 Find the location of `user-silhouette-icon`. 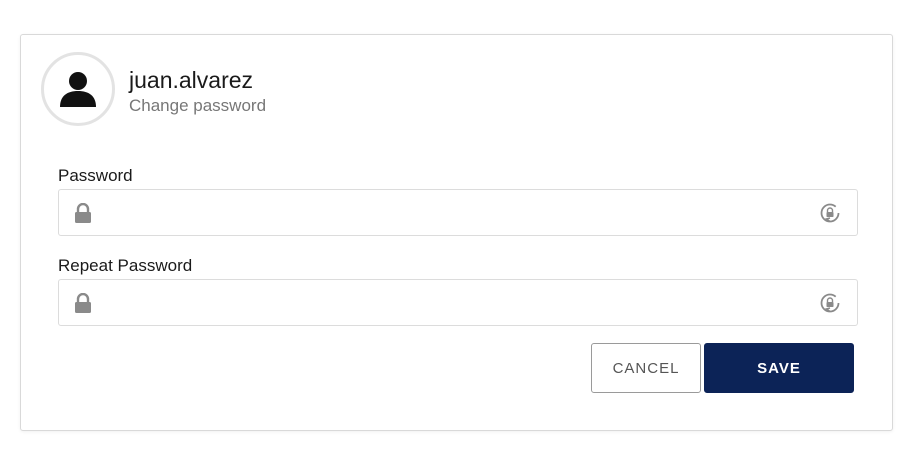

user-silhouette-icon is located at coordinates (78, 89).